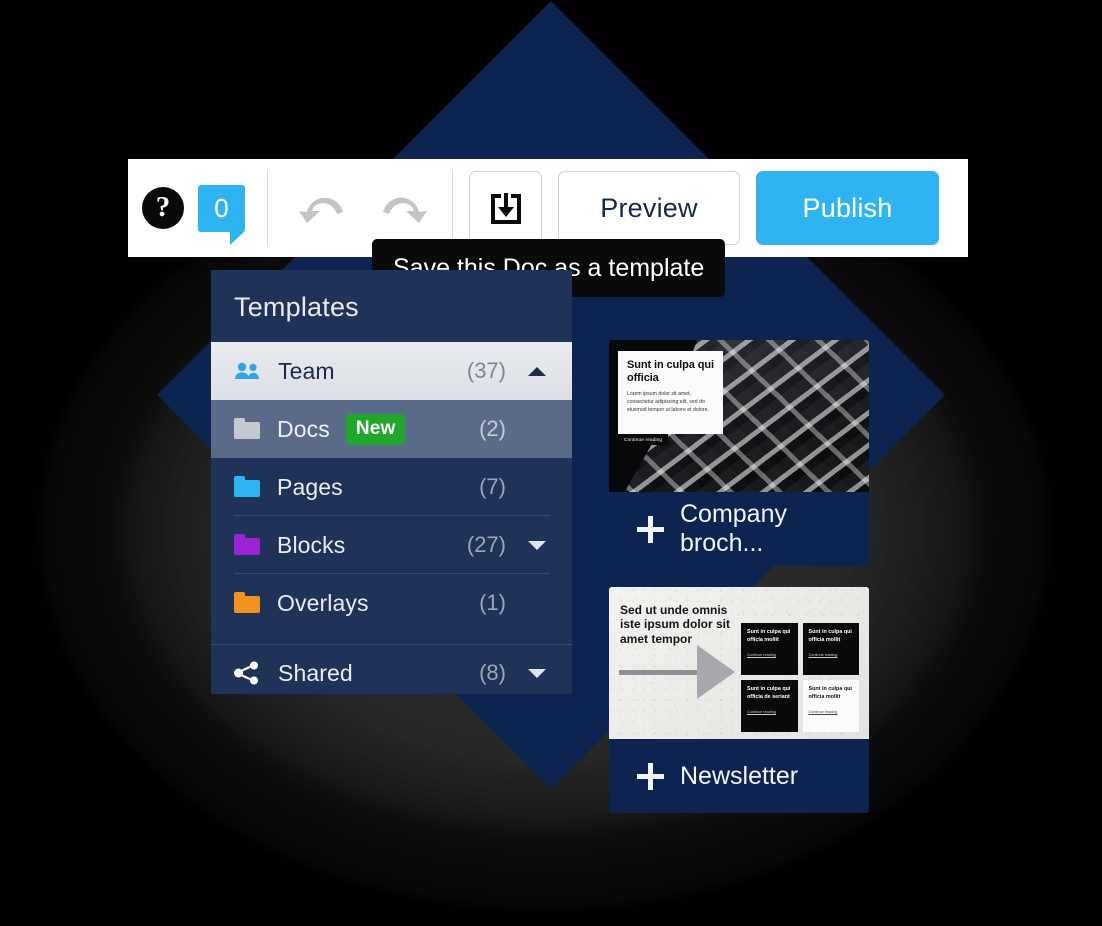  I want to click on publish-button-label: Publish, so click(847, 207).